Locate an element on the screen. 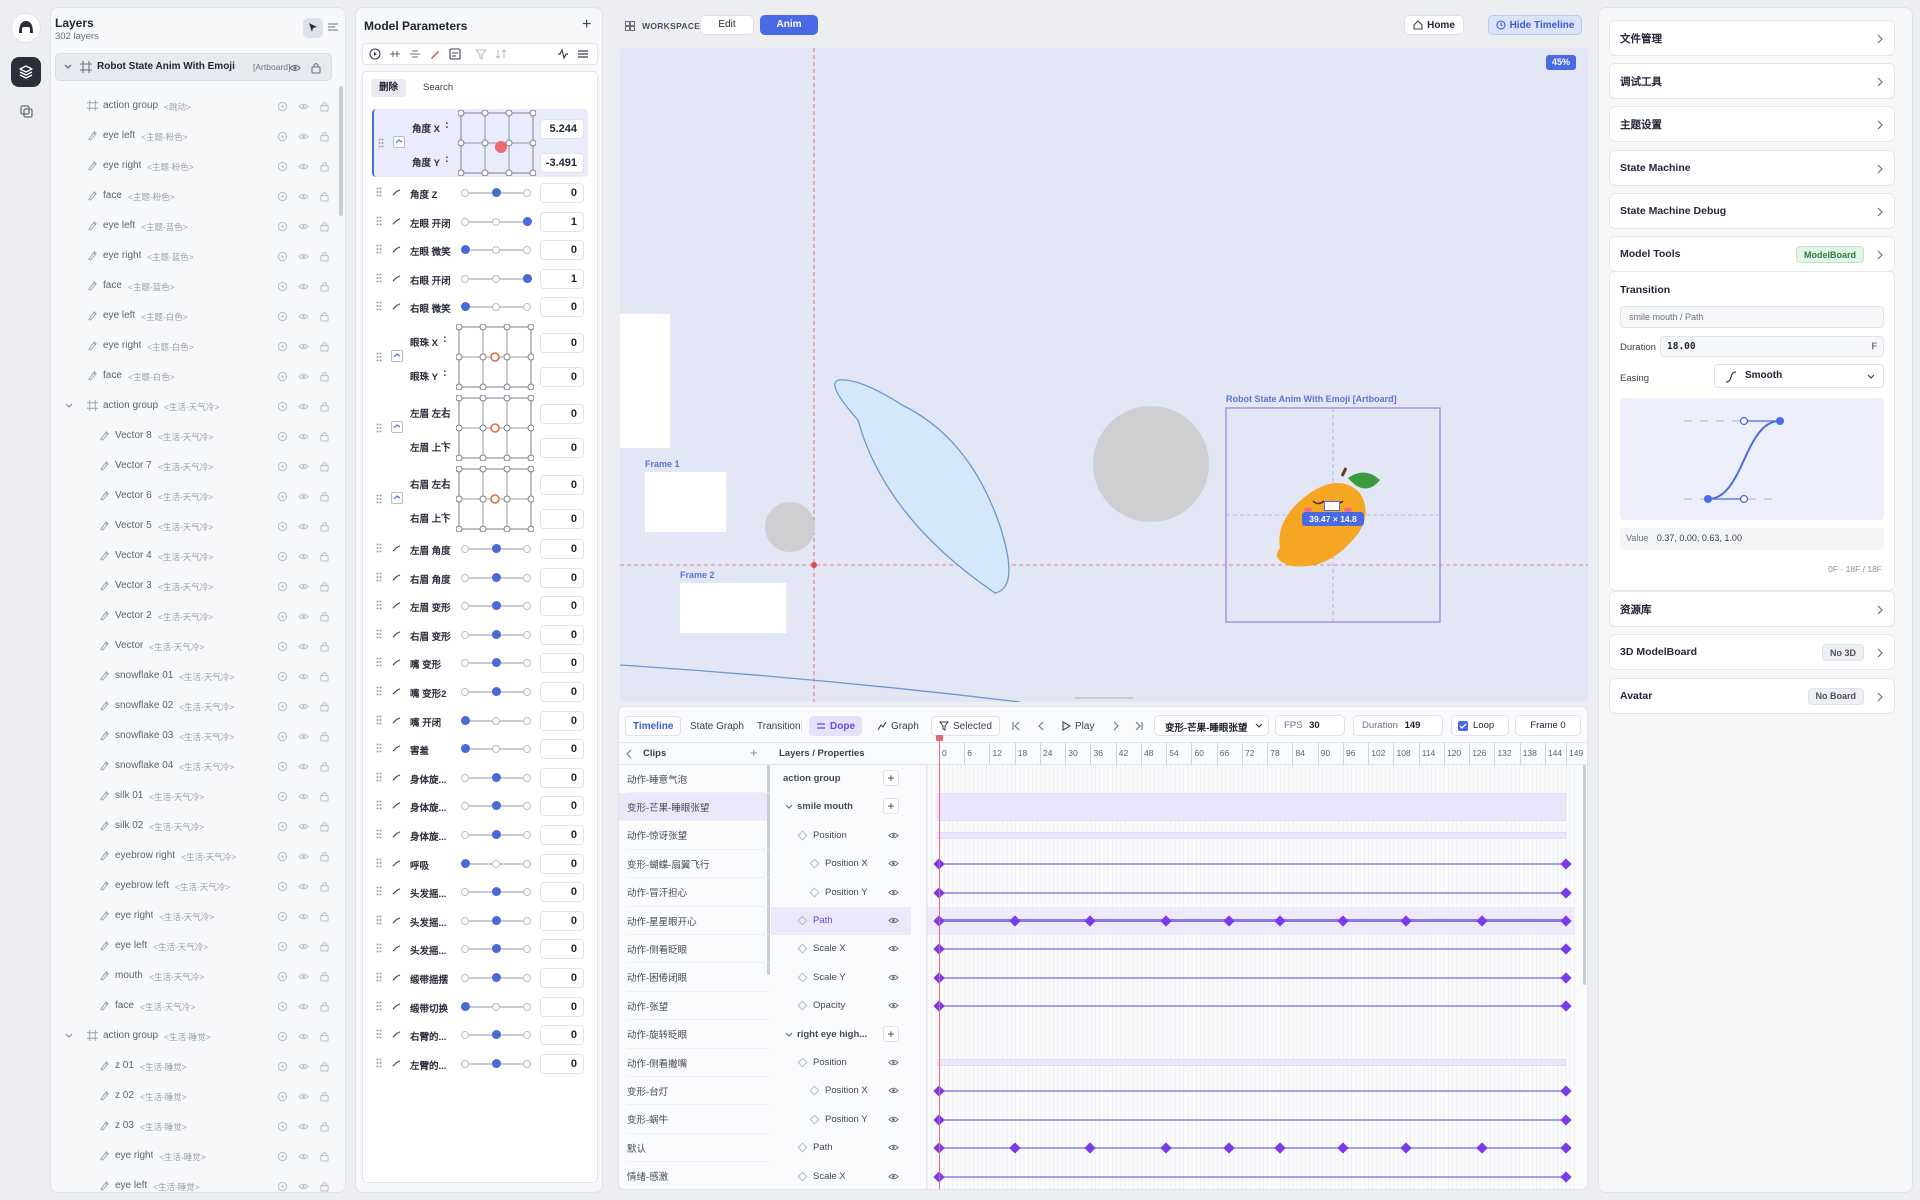 This screenshot has width=1920, height=1200. transition-target: smile mouth / Path is located at coordinates (1752, 317).